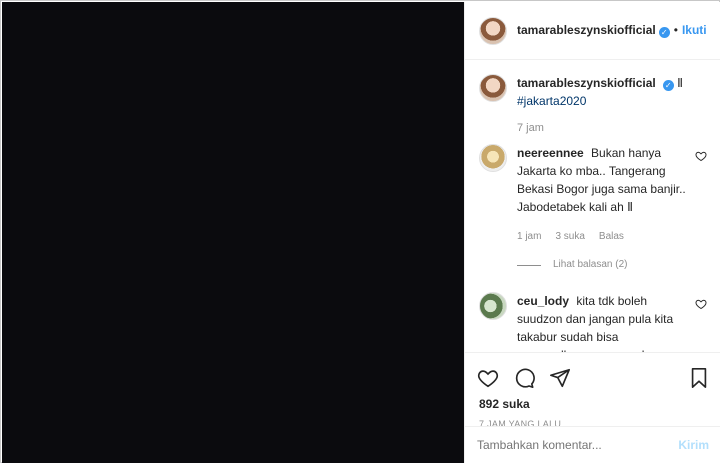 This screenshot has width=720, height=463. What do you see at coordinates (586, 30) in the screenshot?
I see `author-username: tamarableszynskiofficial` at bounding box center [586, 30].